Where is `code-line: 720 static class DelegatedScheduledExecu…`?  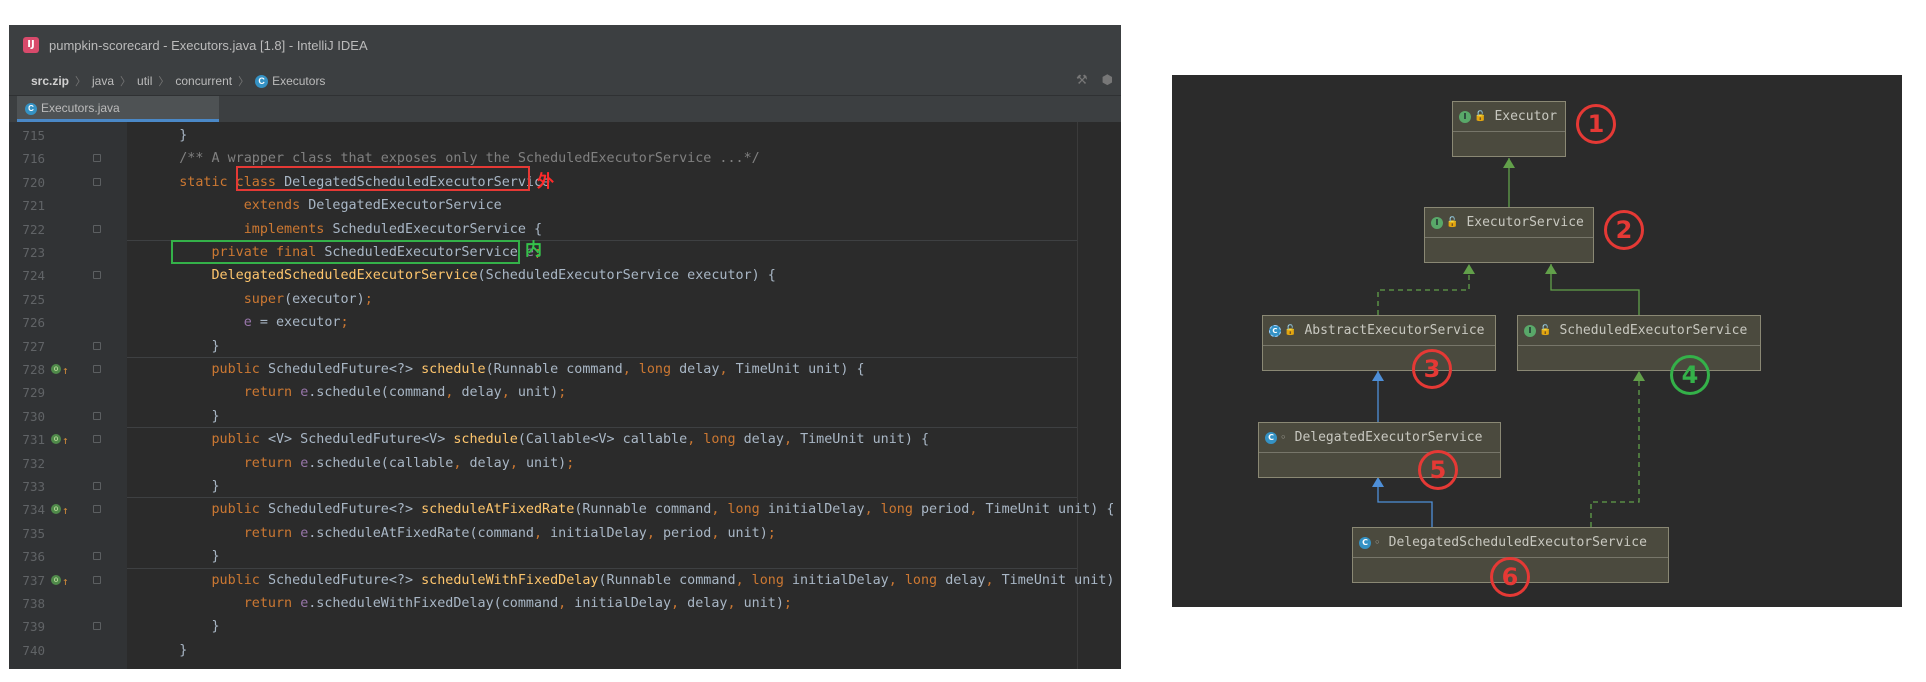
code-line: 720 static class DelegatedScheduledExecu… is located at coordinates (565, 182).